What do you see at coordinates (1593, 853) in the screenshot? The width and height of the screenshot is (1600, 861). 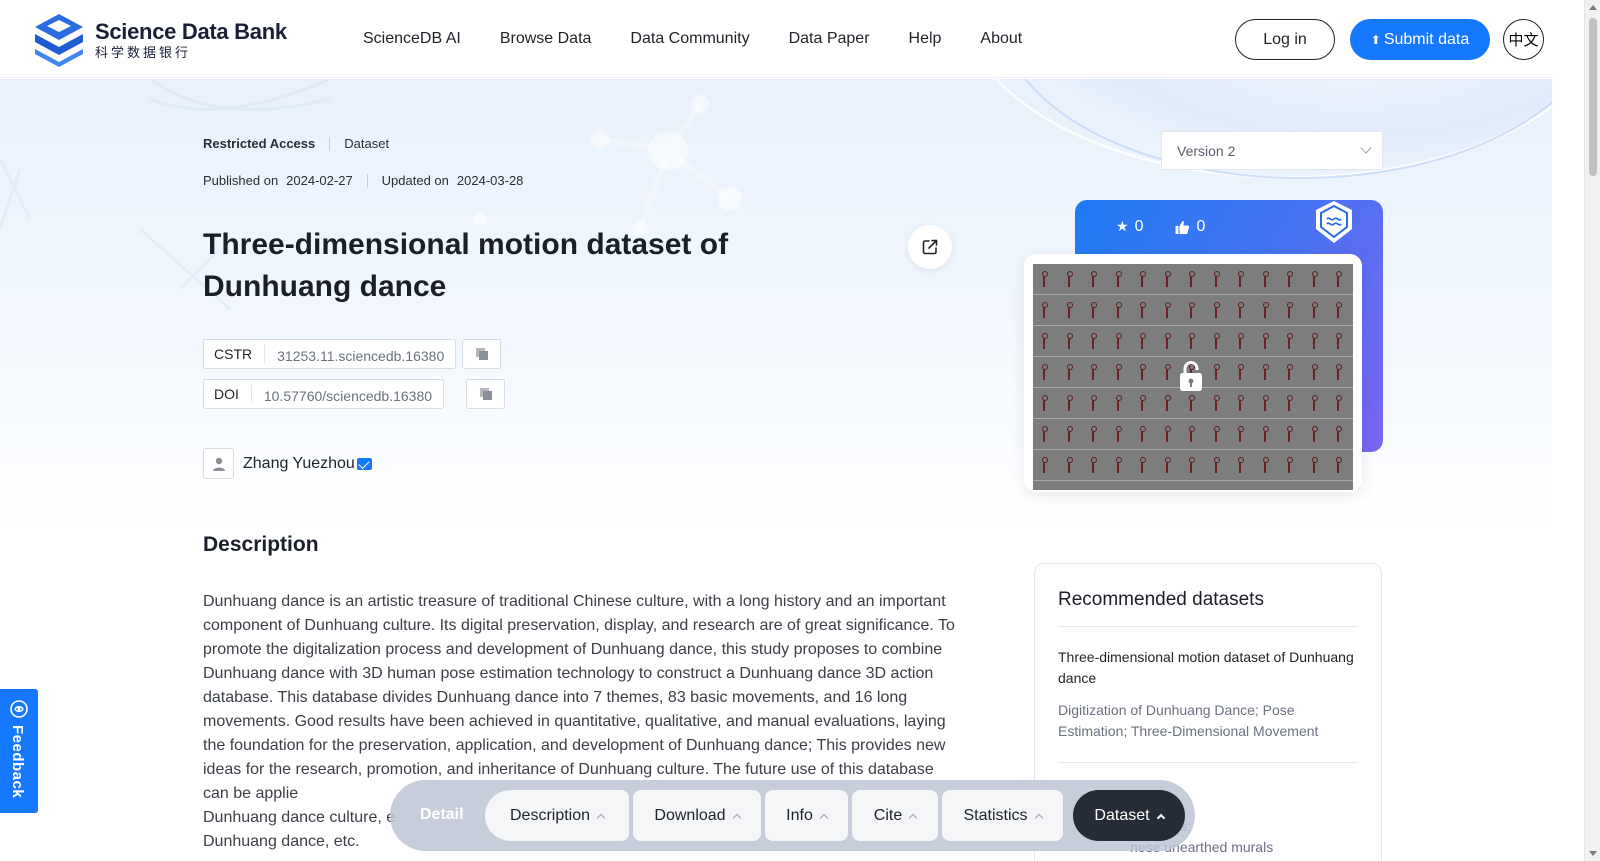 I see `scroll-down-arrow` at bounding box center [1593, 853].